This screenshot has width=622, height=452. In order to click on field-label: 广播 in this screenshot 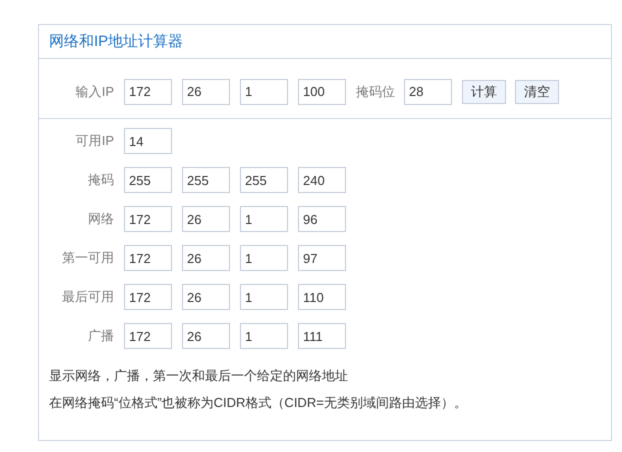, I will do `click(100, 336)`.